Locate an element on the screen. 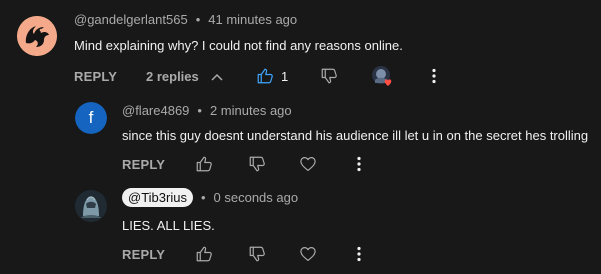  comment-author: @gandelgerlant565 is located at coordinates (131, 19).